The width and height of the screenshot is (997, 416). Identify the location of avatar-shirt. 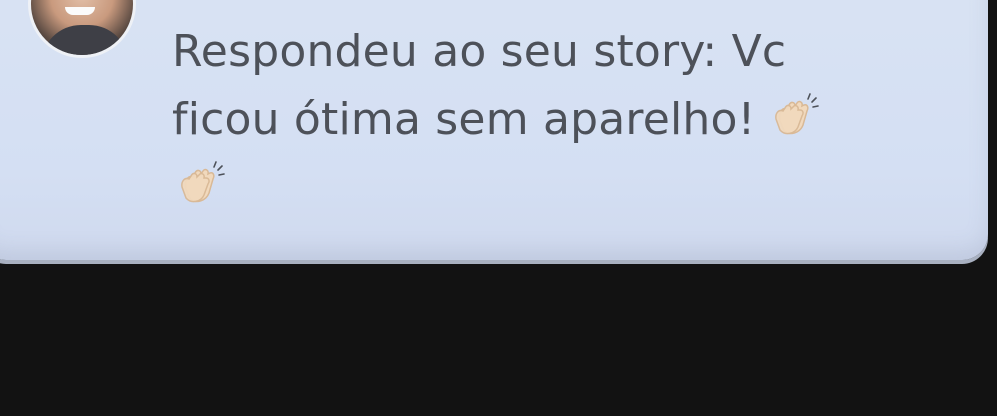
(85, 40).